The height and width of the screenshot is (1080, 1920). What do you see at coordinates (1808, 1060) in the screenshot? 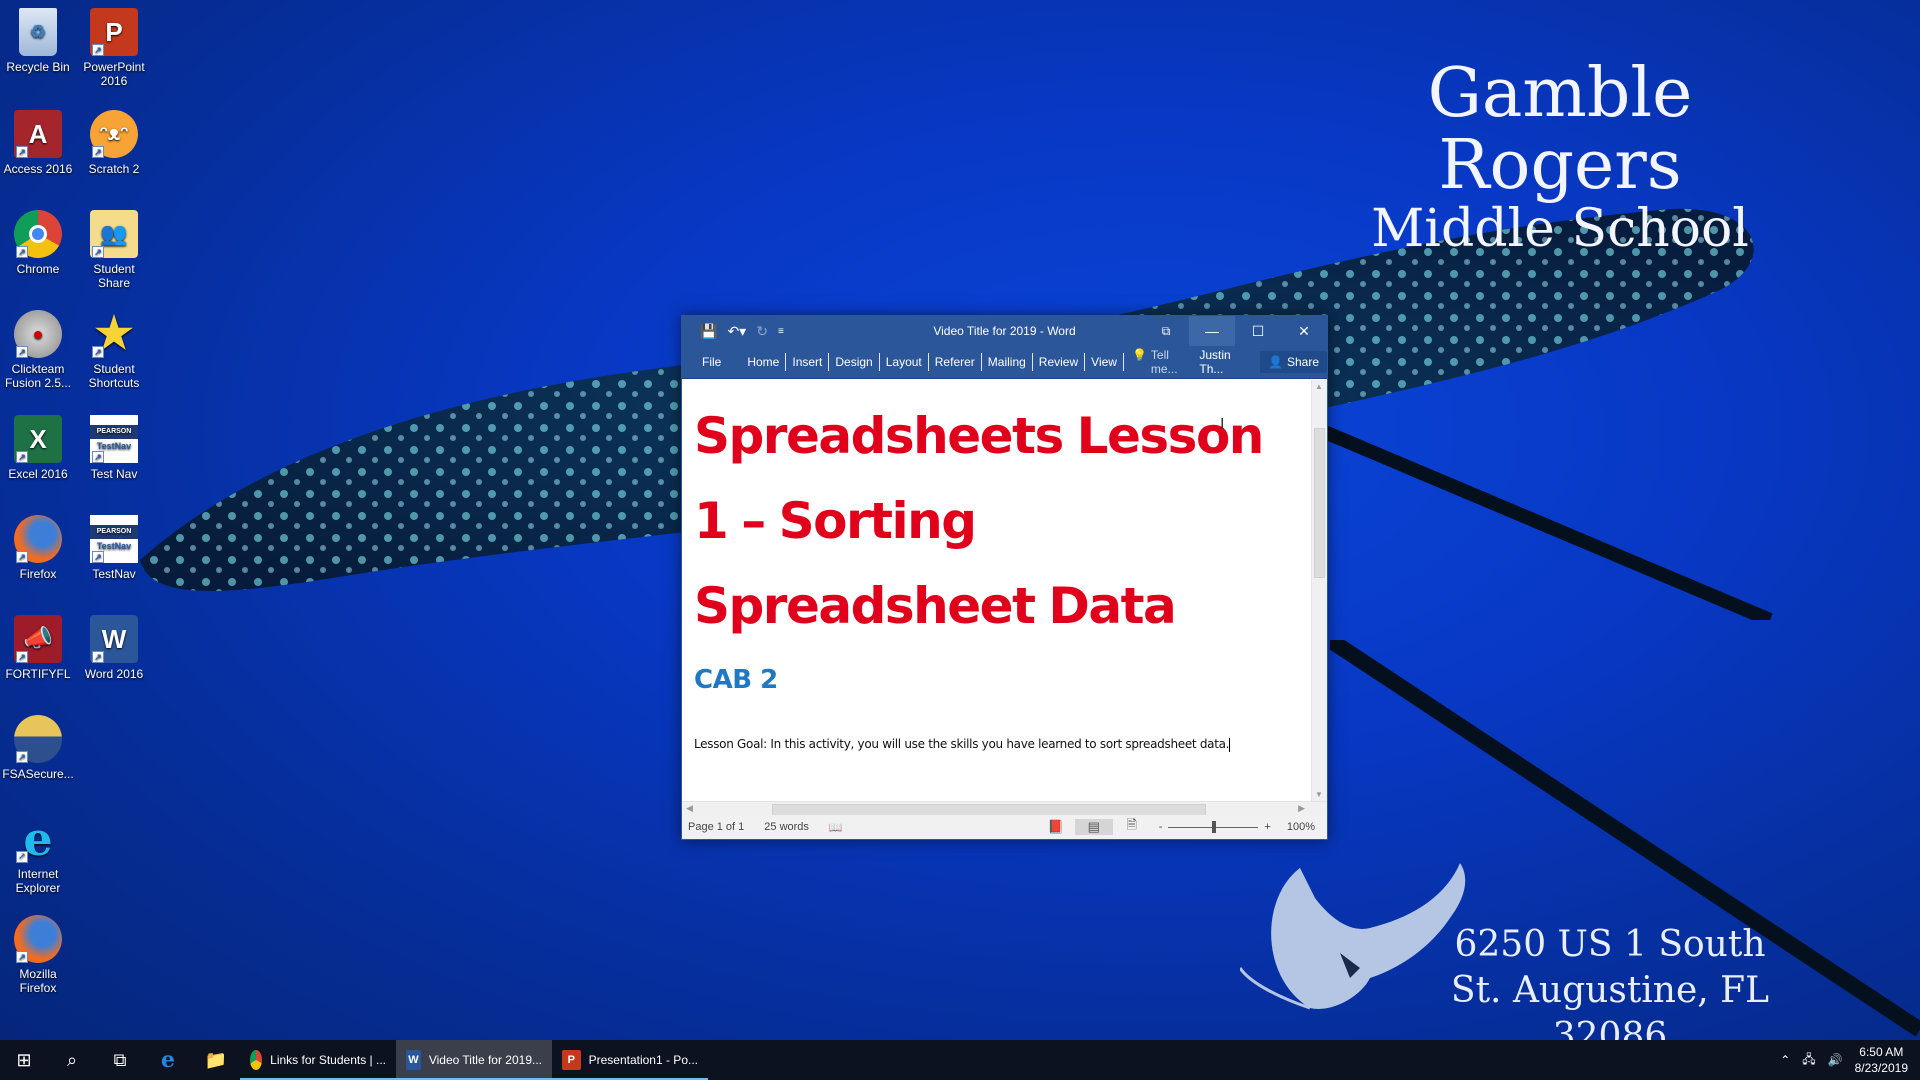
I see `network-icon: 🖧` at bounding box center [1808, 1060].